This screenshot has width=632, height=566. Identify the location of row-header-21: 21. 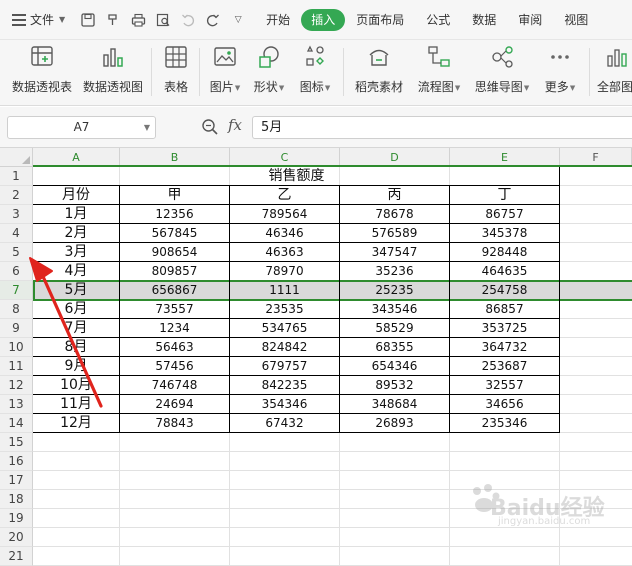
(16, 556).